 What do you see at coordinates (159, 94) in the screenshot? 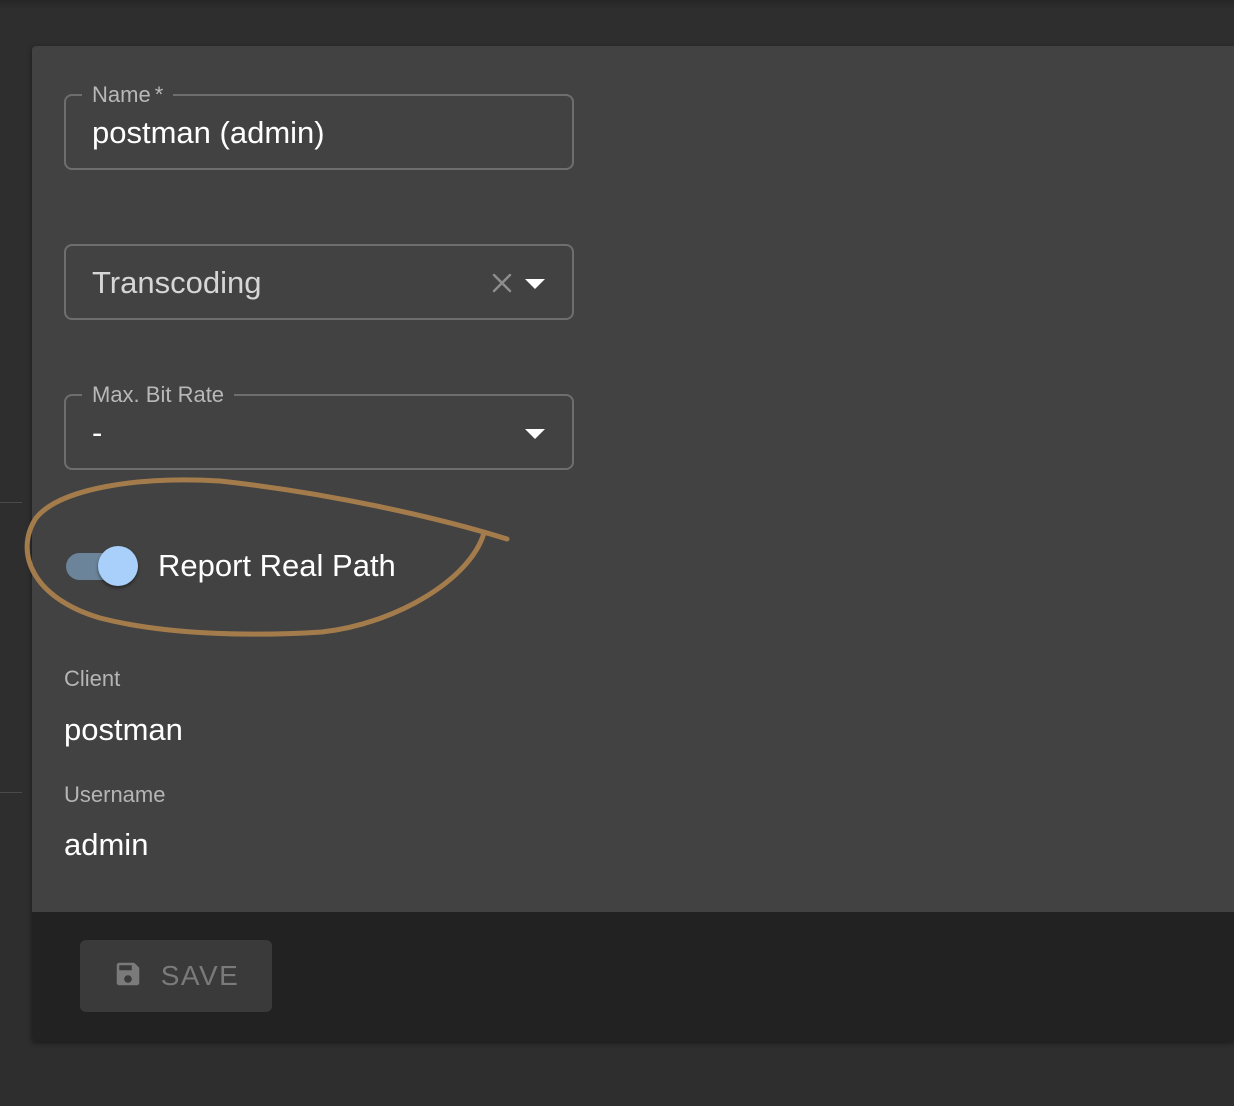
I see `required-marker: *` at bounding box center [159, 94].